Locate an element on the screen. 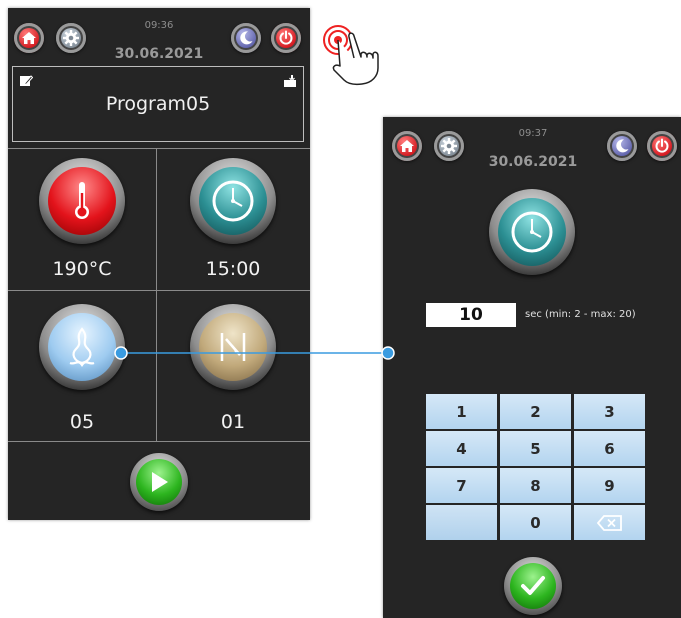 The height and width of the screenshot is (618, 681). key-7: 7 is located at coordinates (461, 485).